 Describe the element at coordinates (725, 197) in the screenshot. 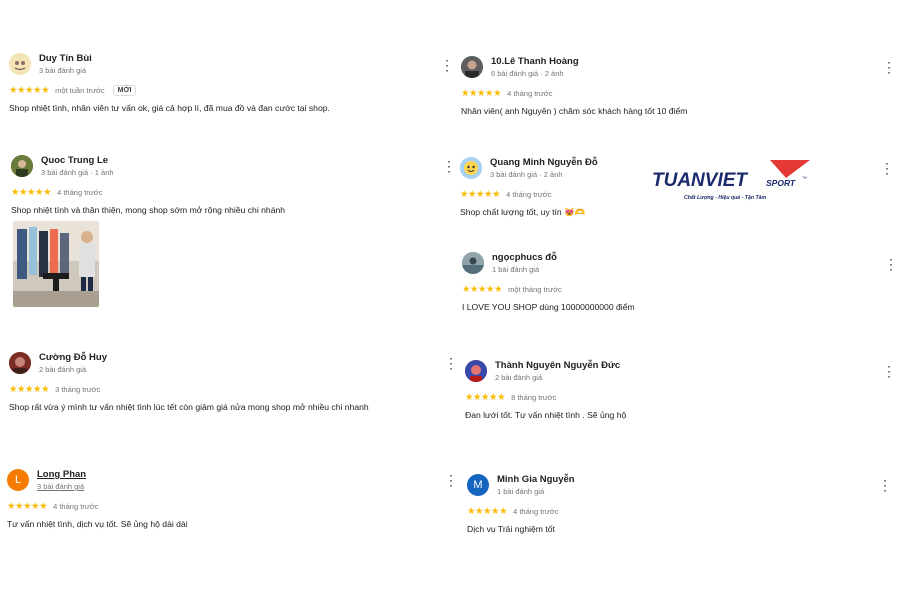

I see `logo-tagline: Chất Lượng - Hiệu quả - Tận Tâm` at that location.